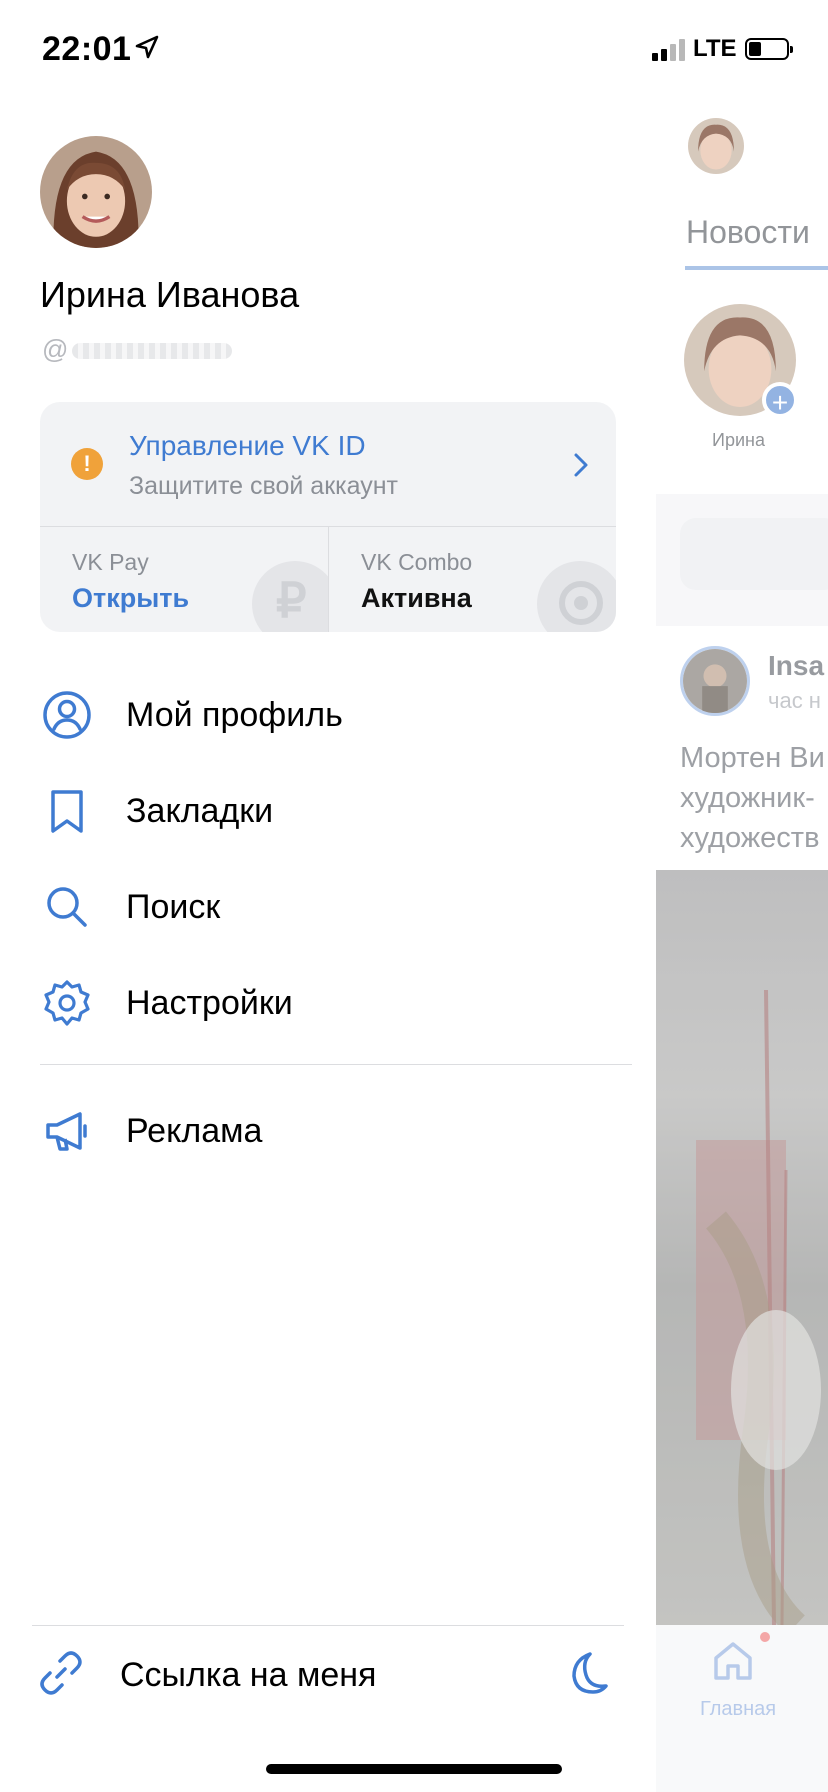  Describe the element at coordinates (61, 1673) in the screenshot. I see `link-icon` at that location.